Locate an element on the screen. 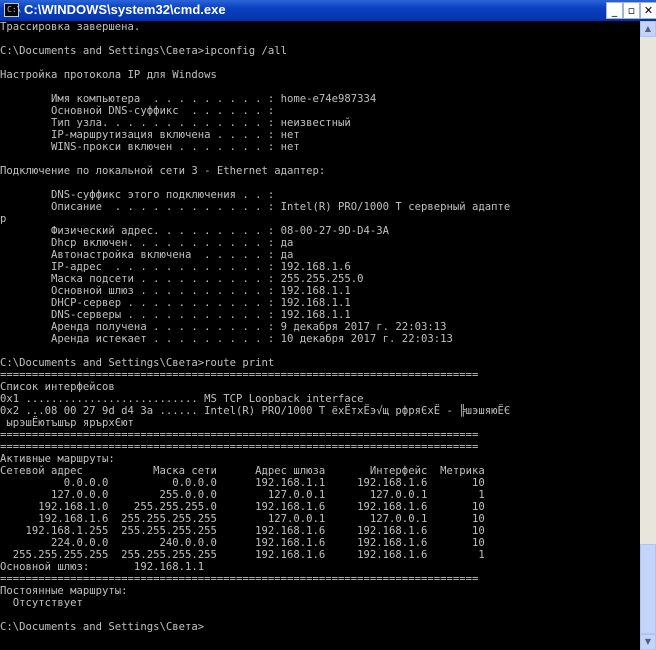 The width and height of the screenshot is (656, 650). console-line: ырэшЁютъшър ярърхЄют is located at coordinates (67, 423).